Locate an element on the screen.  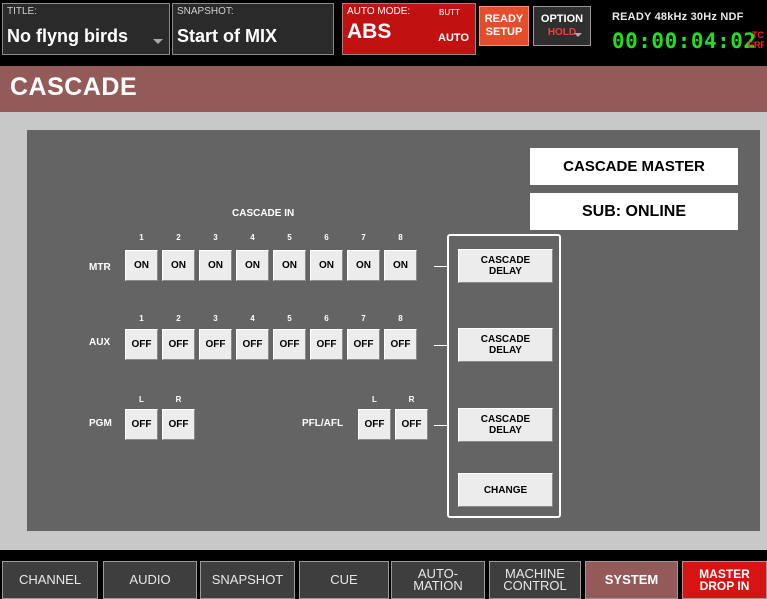
aux-cascade-delay-button: CASCADE DELAY is located at coordinates (505, 345).